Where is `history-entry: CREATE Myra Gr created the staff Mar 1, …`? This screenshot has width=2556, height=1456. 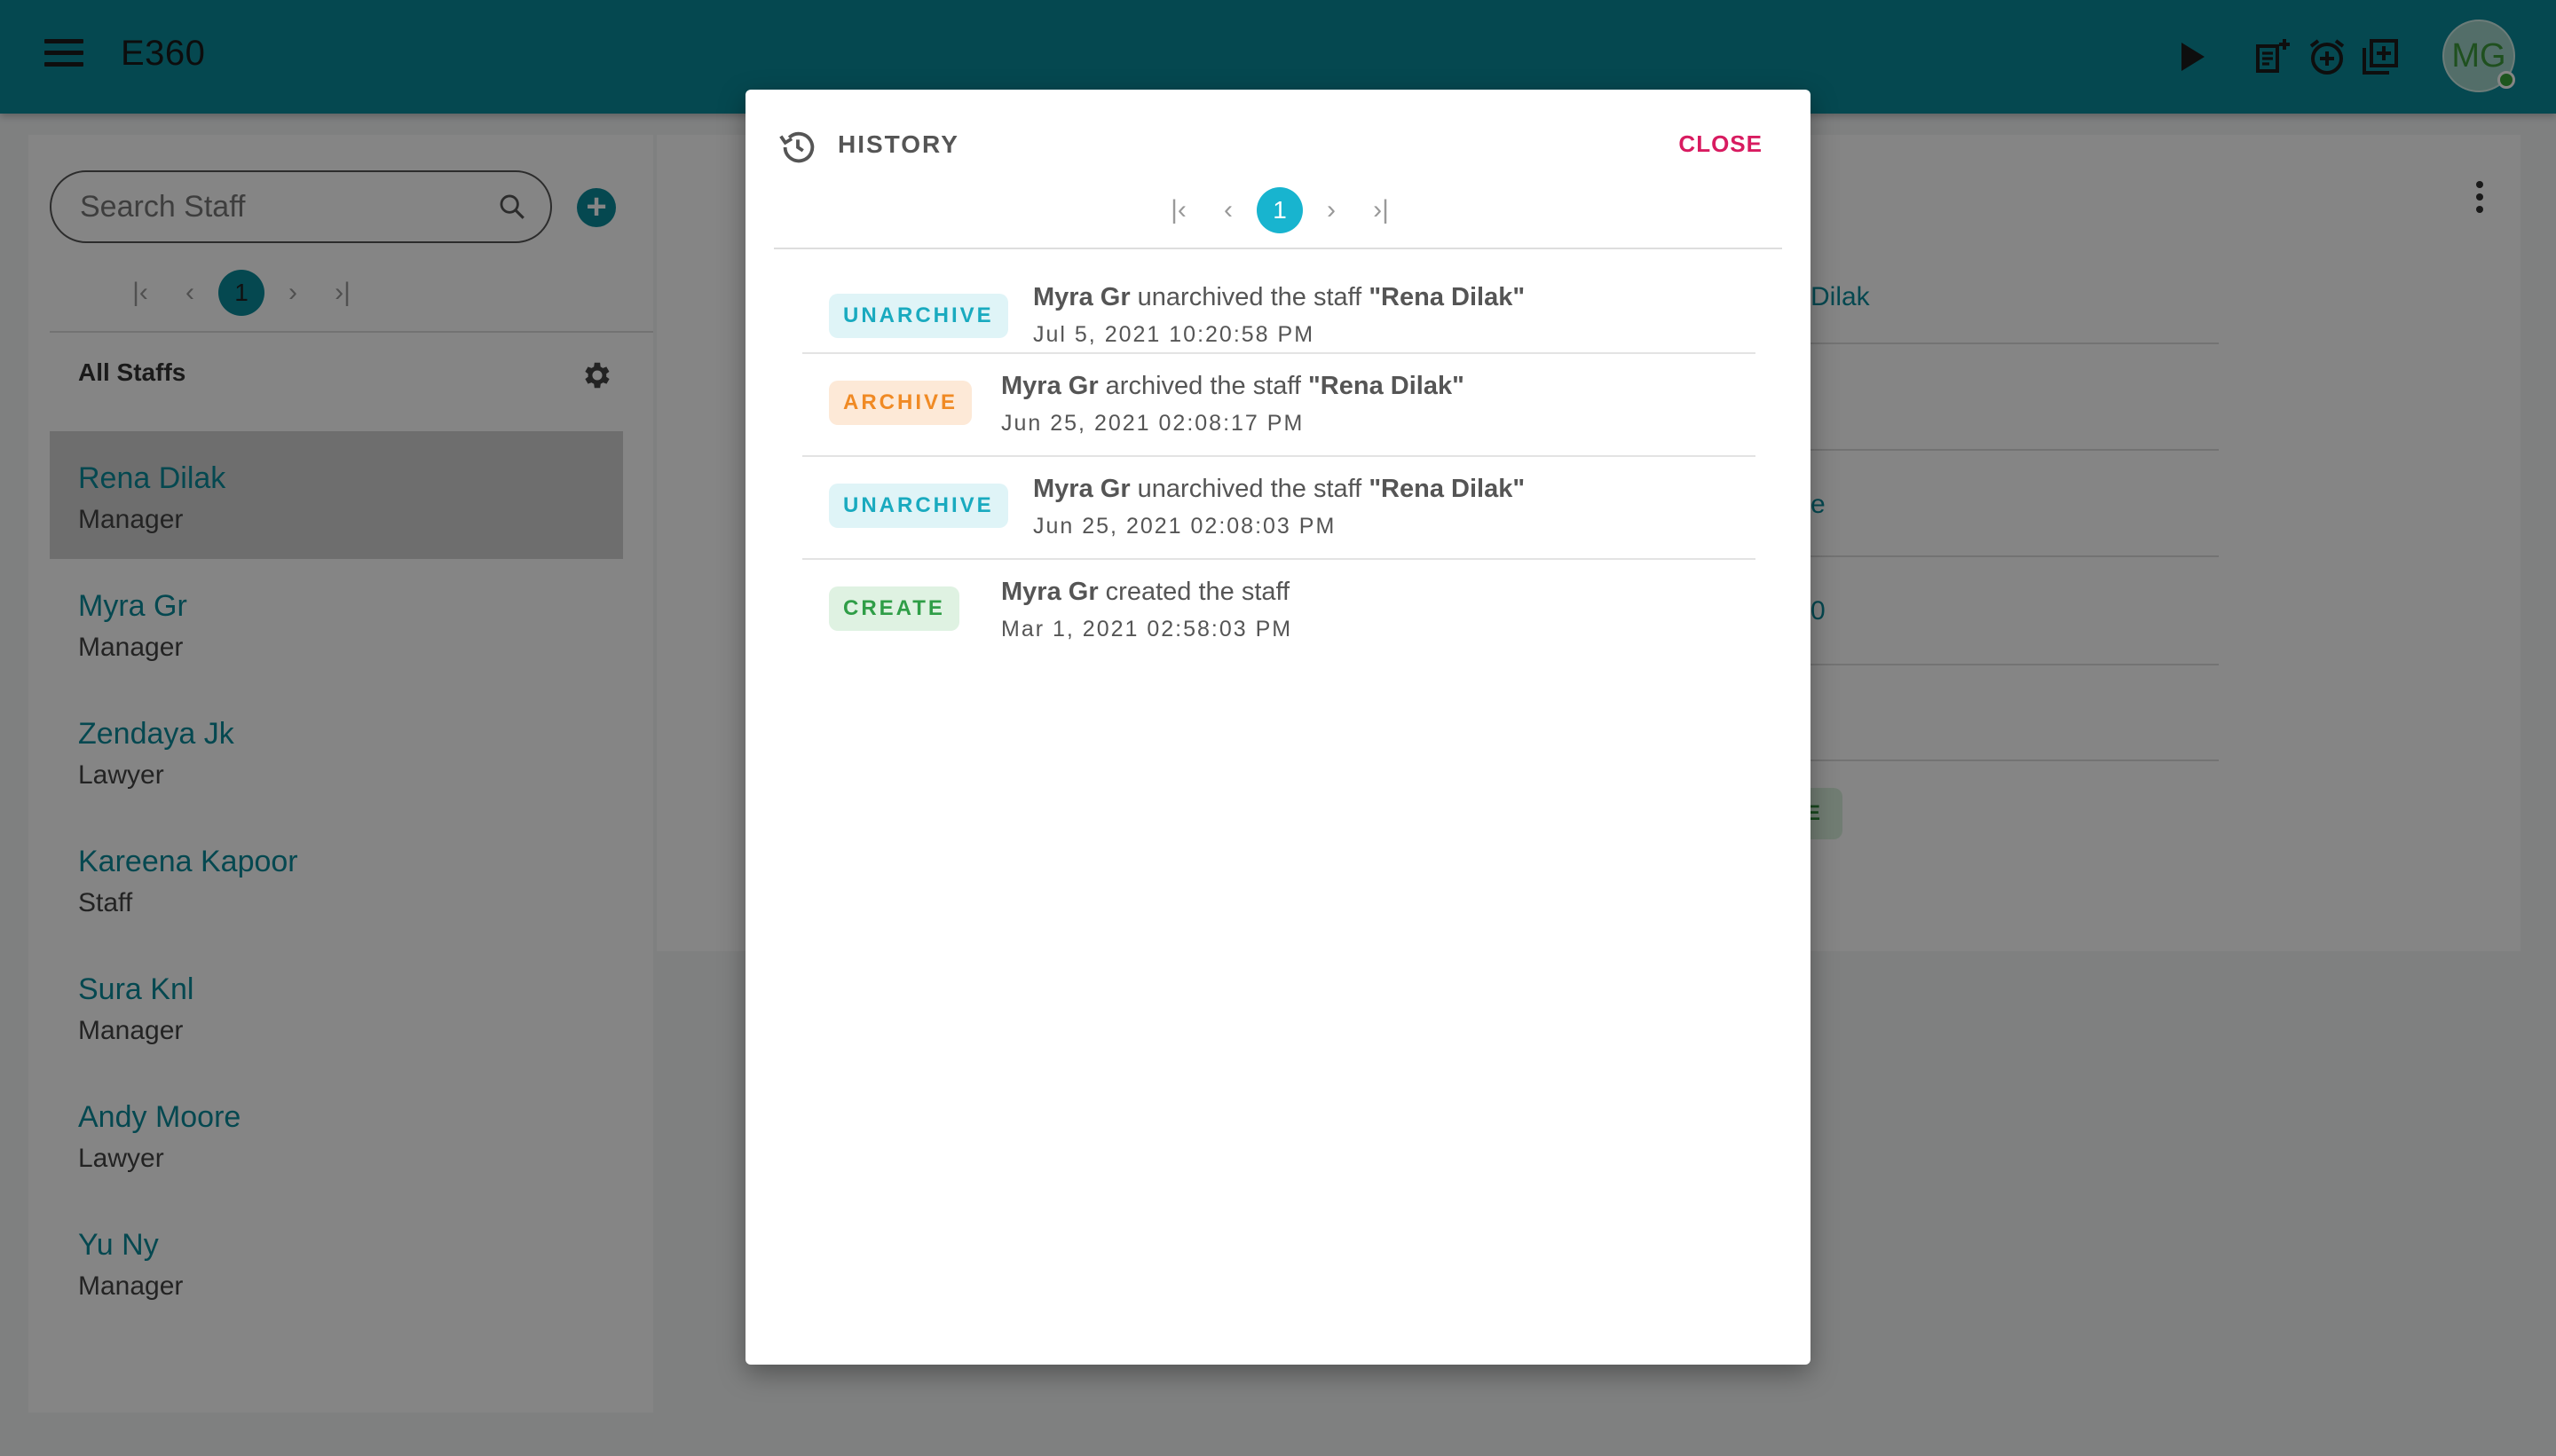 history-entry: CREATE Myra Gr created the staff Mar 1, … is located at coordinates (1278, 611).